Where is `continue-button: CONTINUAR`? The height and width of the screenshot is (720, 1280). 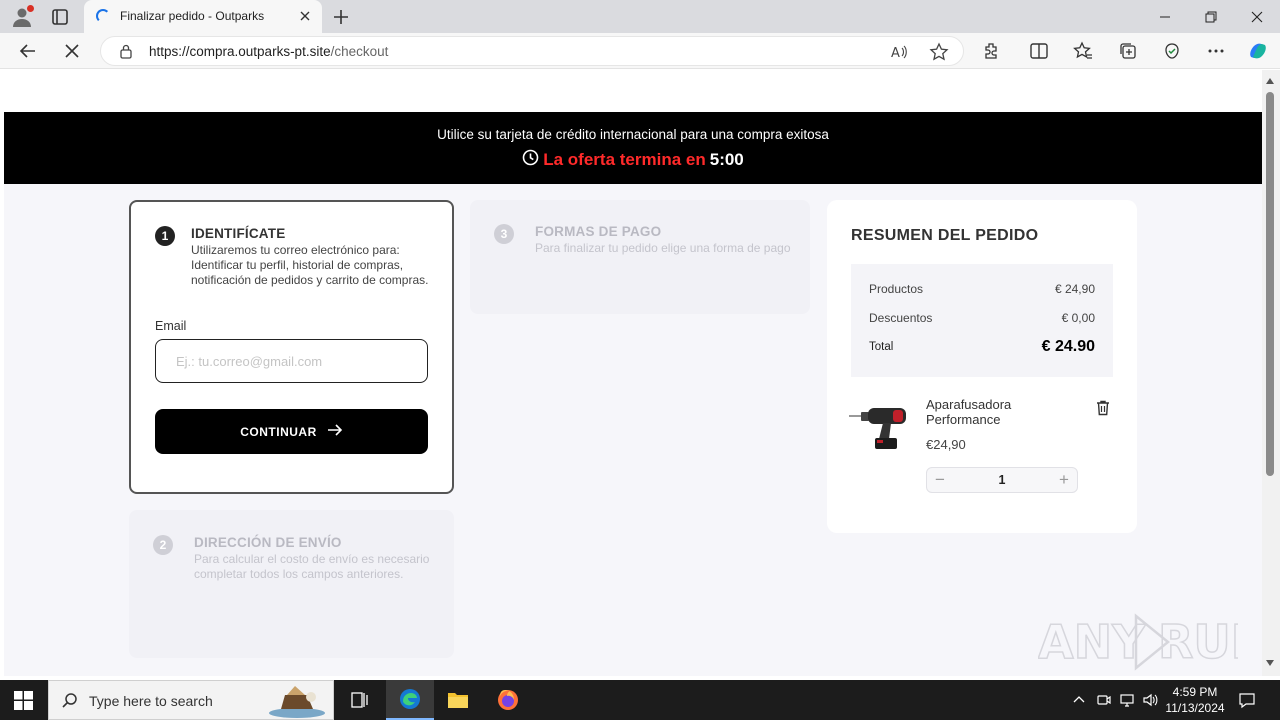 continue-button: CONTINUAR is located at coordinates (291, 431).